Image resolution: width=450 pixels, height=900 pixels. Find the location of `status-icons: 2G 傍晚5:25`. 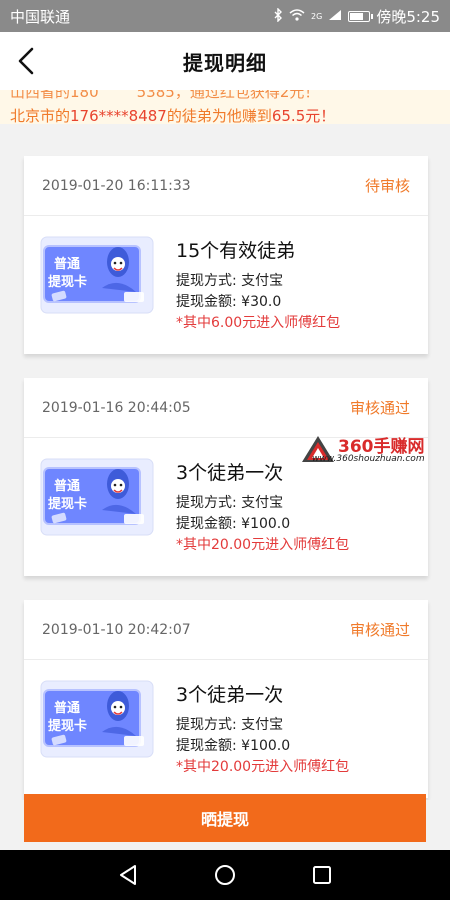

status-icons: 2G 傍晚5:25 is located at coordinates (356, 16).